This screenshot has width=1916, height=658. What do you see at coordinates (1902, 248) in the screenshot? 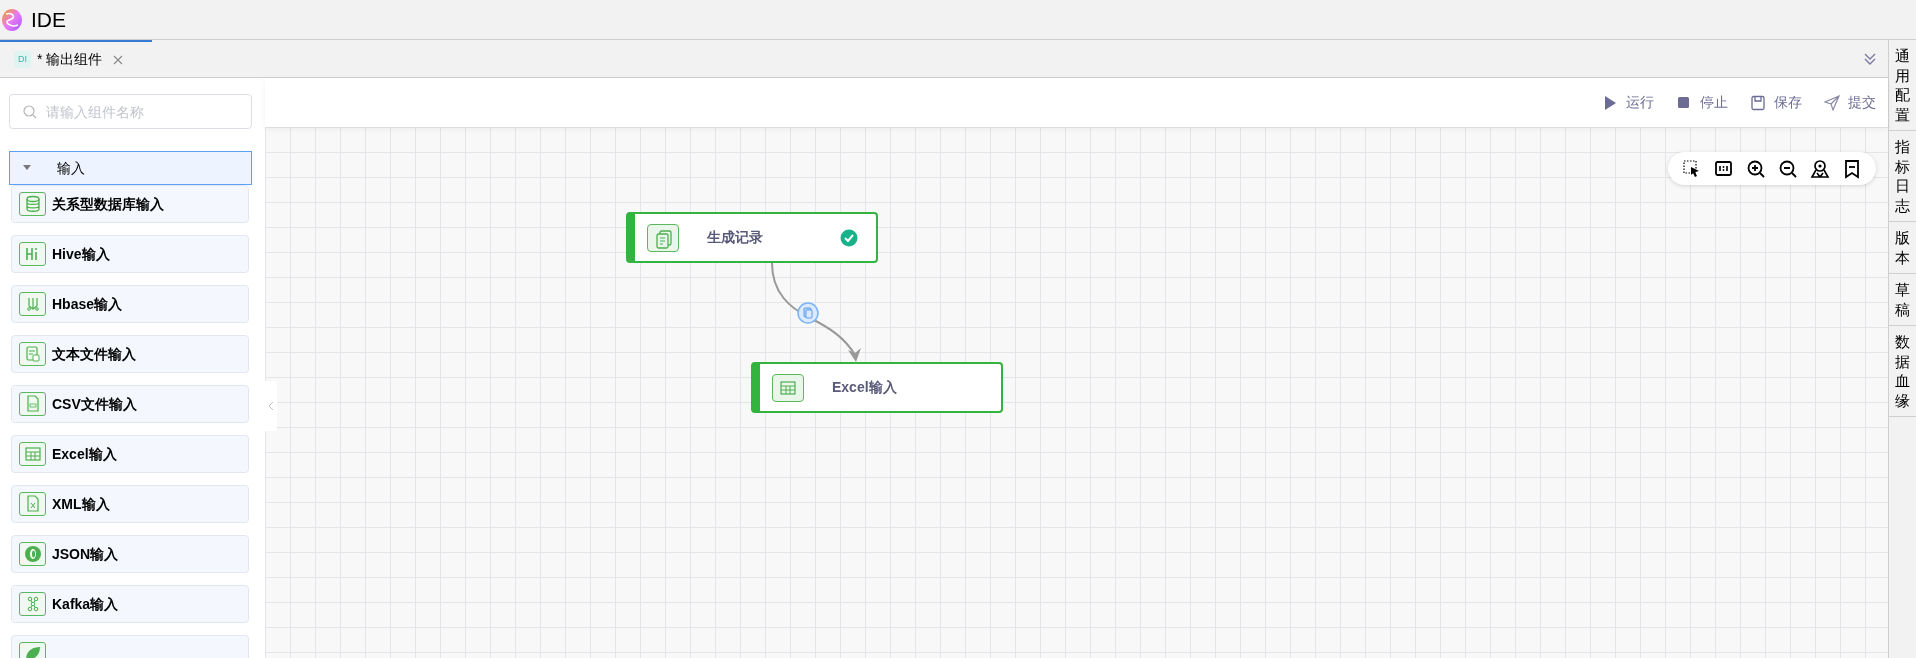
I see `side-tab: 版本` at bounding box center [1902, 248].